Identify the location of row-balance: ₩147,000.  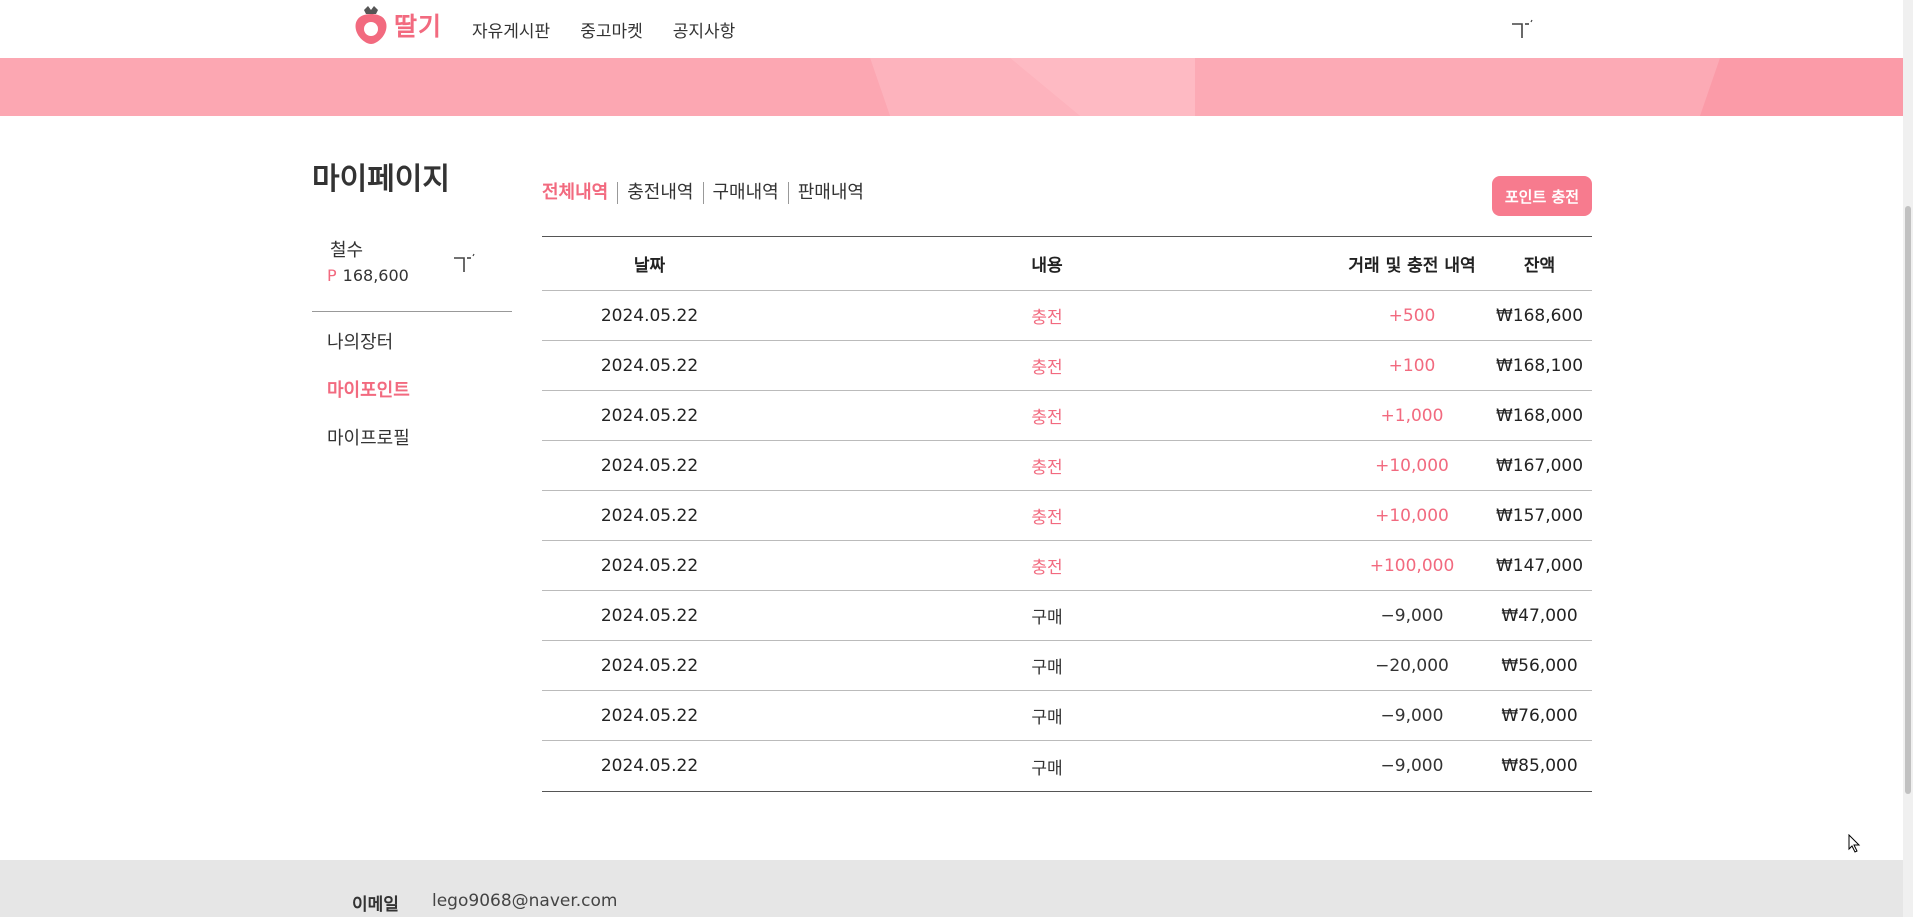
(1539, 565).